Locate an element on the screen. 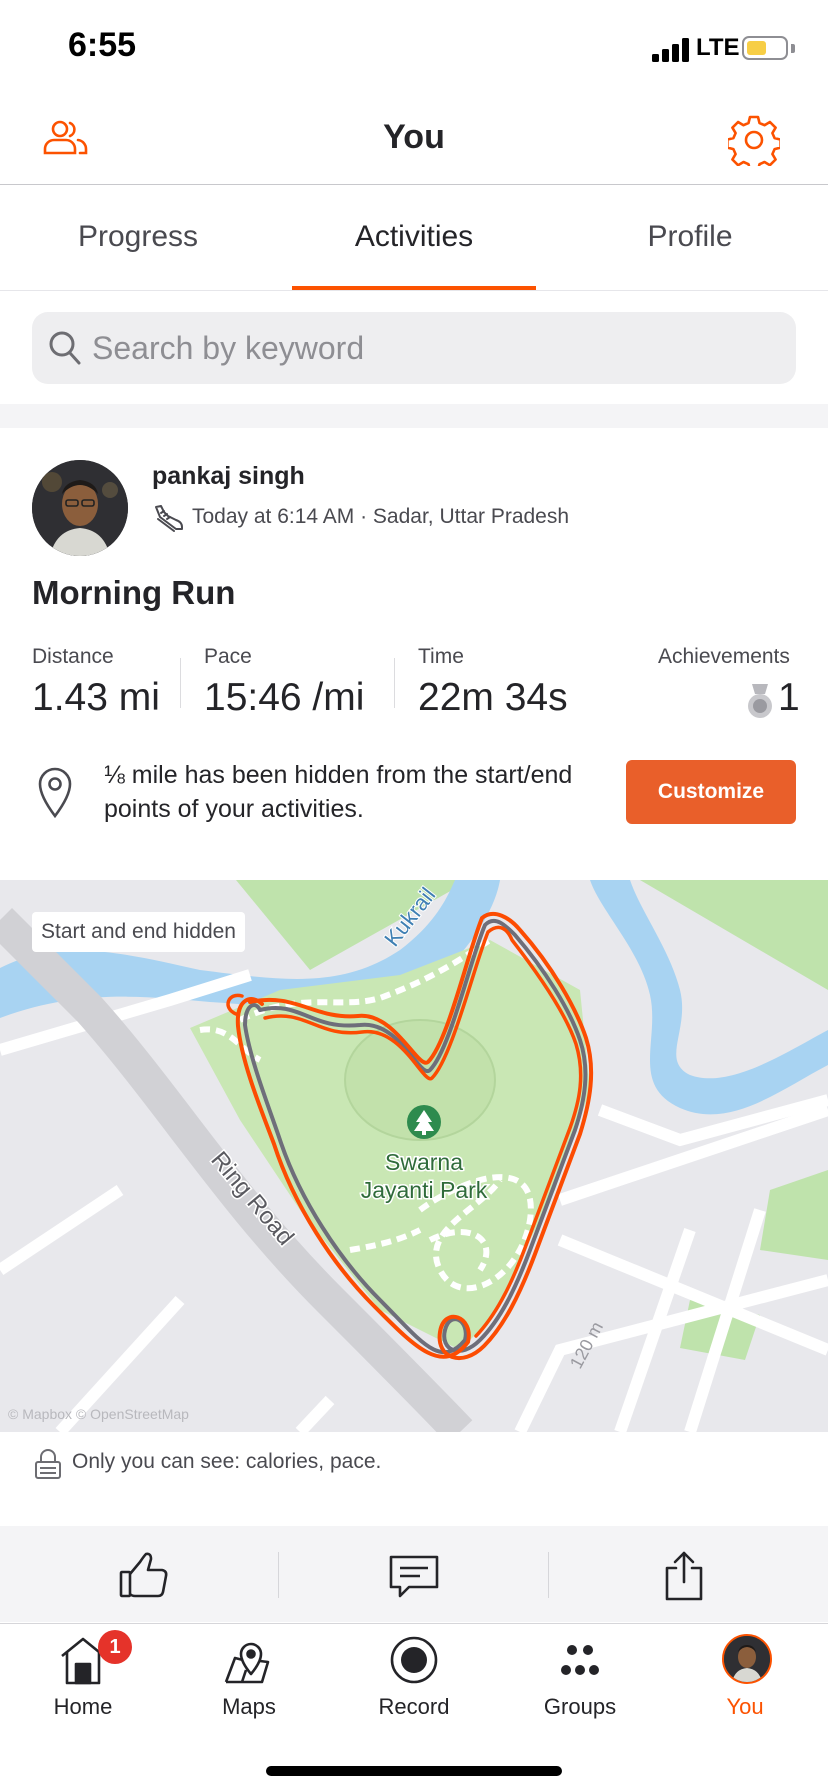 The image size is (828, 1792). visibility-note: Only you can see: calories, pace. is located at coordinates (227, 1461).